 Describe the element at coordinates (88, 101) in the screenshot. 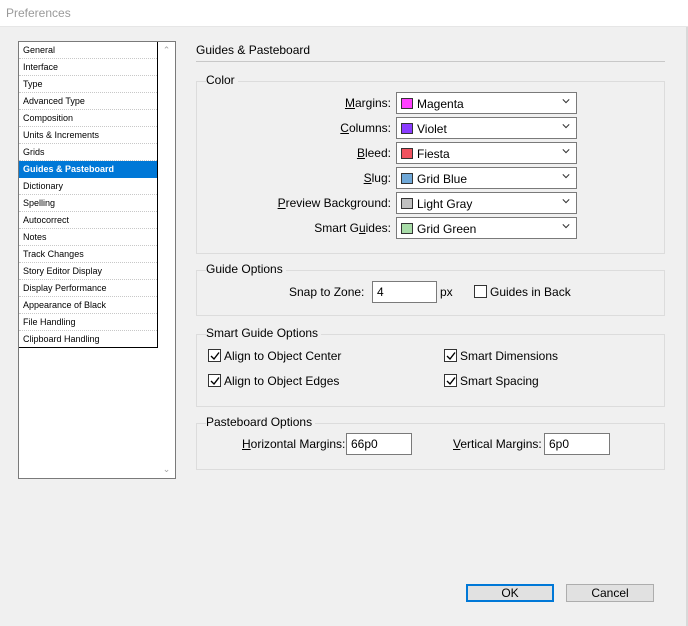

I see `sidebar-item-advanced-type: Advanced Type` at that location.